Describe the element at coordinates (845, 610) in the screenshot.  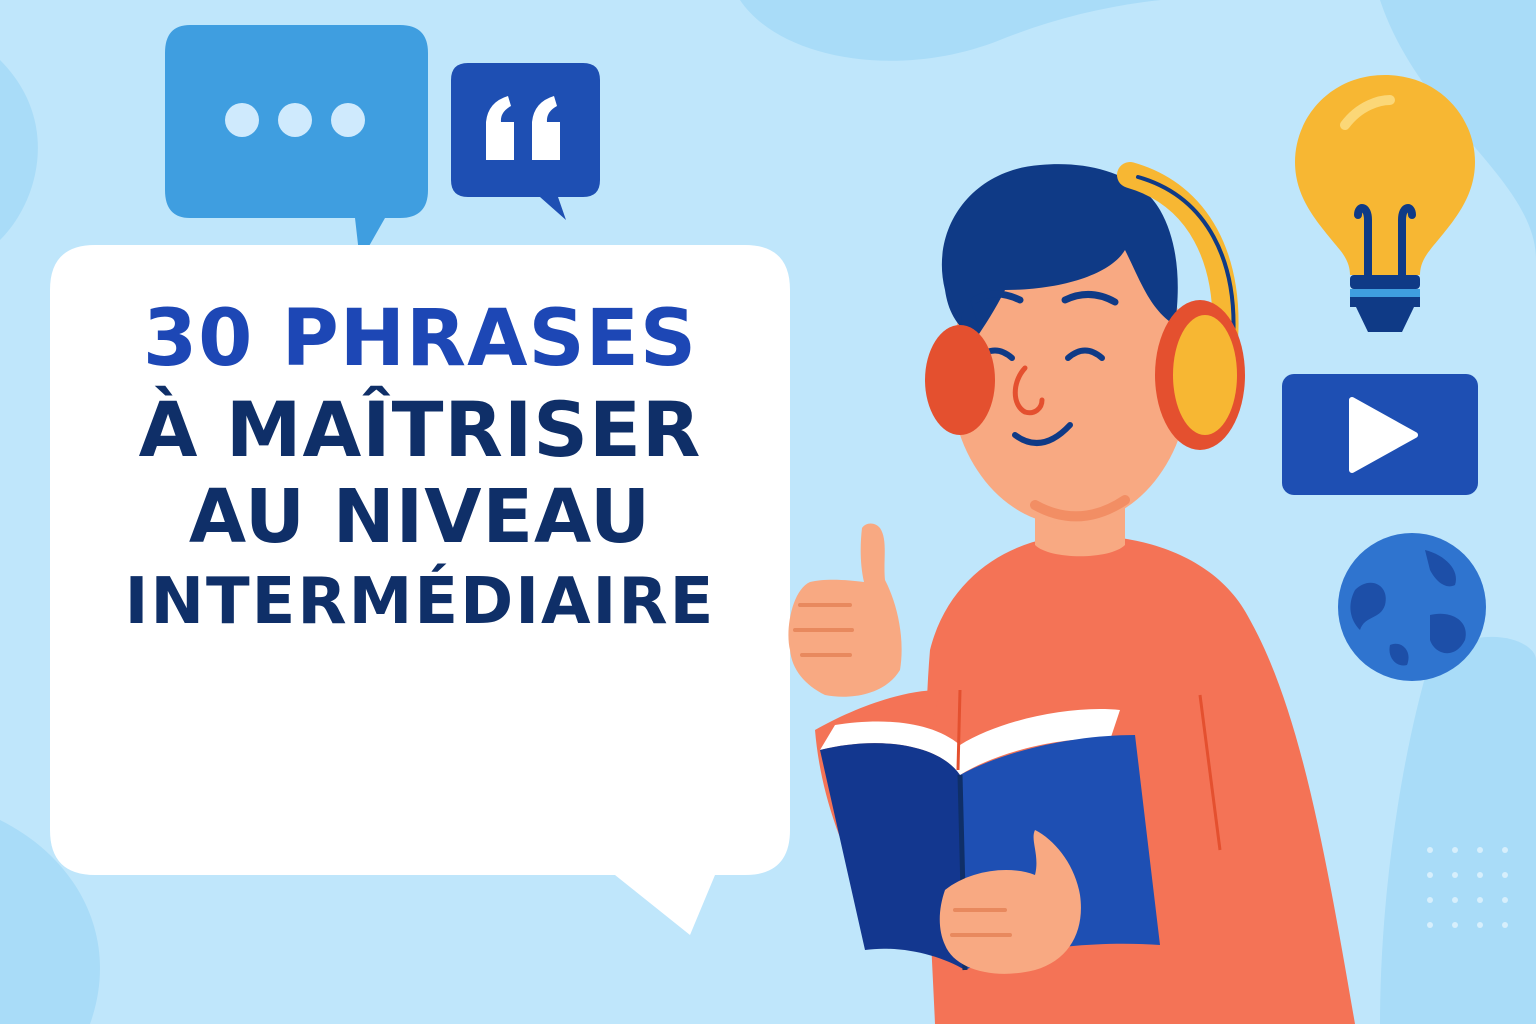
I see `thumbs-up-hand` at that location.